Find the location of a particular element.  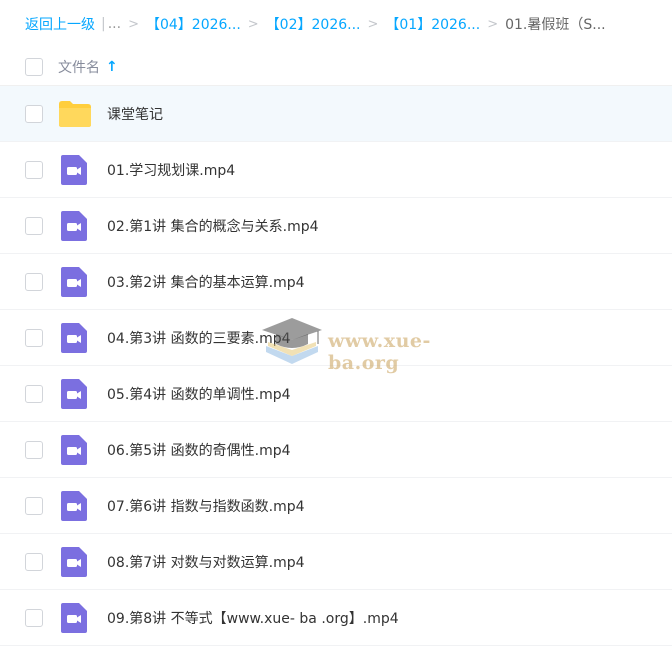

file-name: 03.第2讲 集合的基本运算.mp4 is located at coordinates (206, 282).